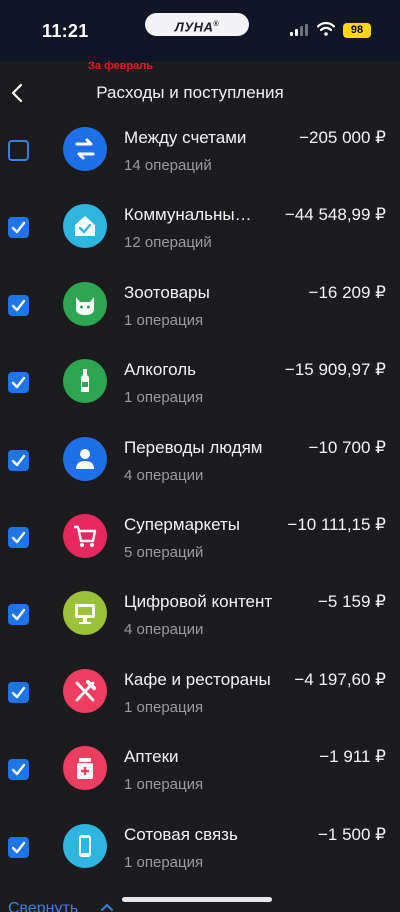 The width and height of the screenshot is (400, 912). Describe the element at coordinates (326, 29) in the screenshot. I see `wifi-icon` at that location.